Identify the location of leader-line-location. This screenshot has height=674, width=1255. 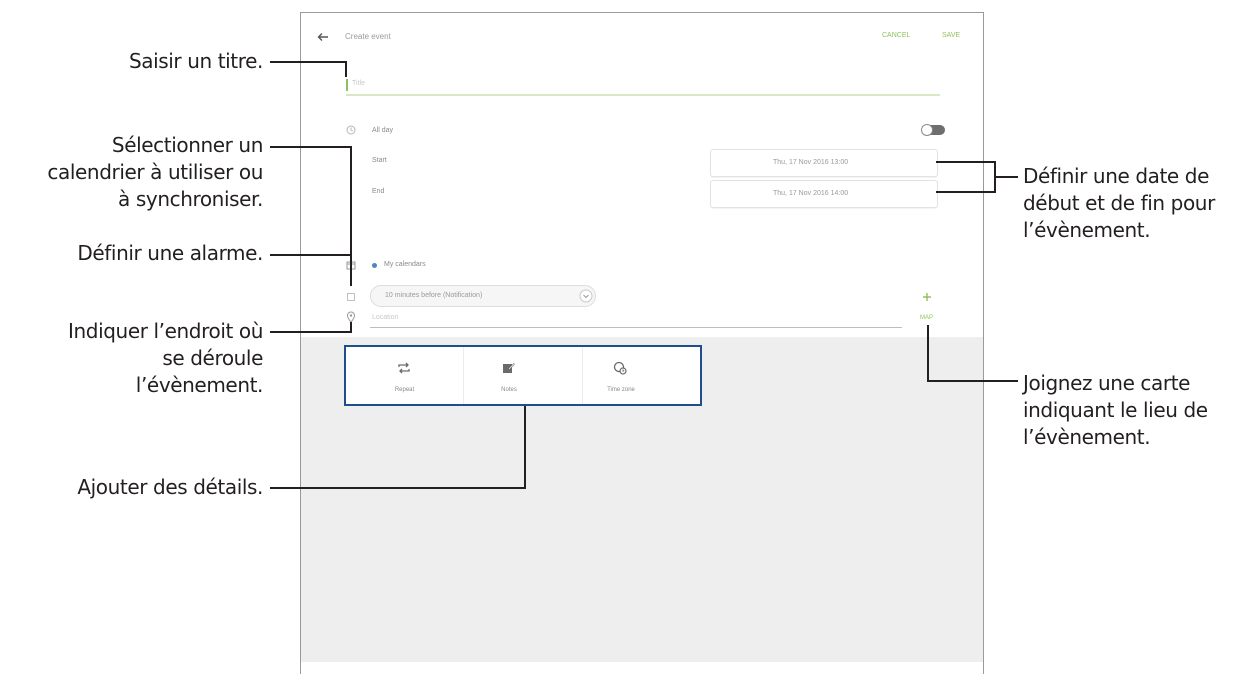
(311, 332).